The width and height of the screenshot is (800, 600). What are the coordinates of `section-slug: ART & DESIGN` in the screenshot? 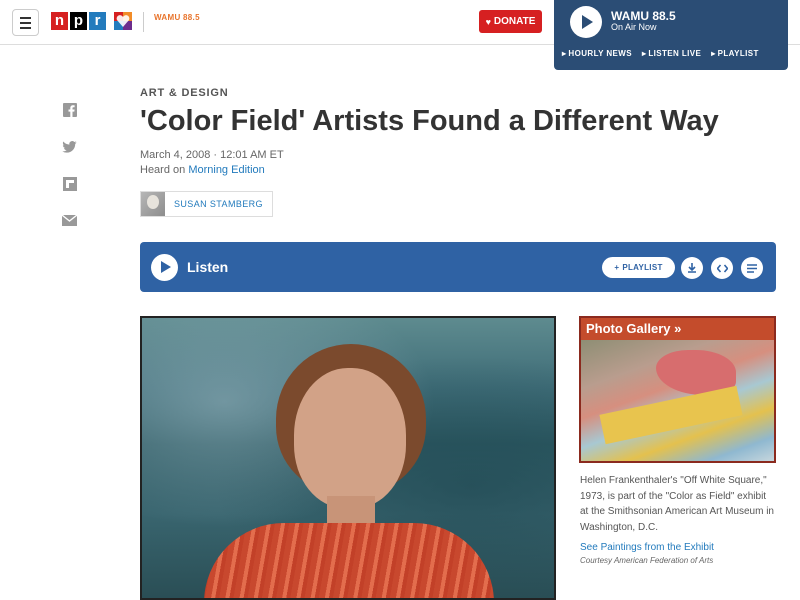 It's located at (184, 93).